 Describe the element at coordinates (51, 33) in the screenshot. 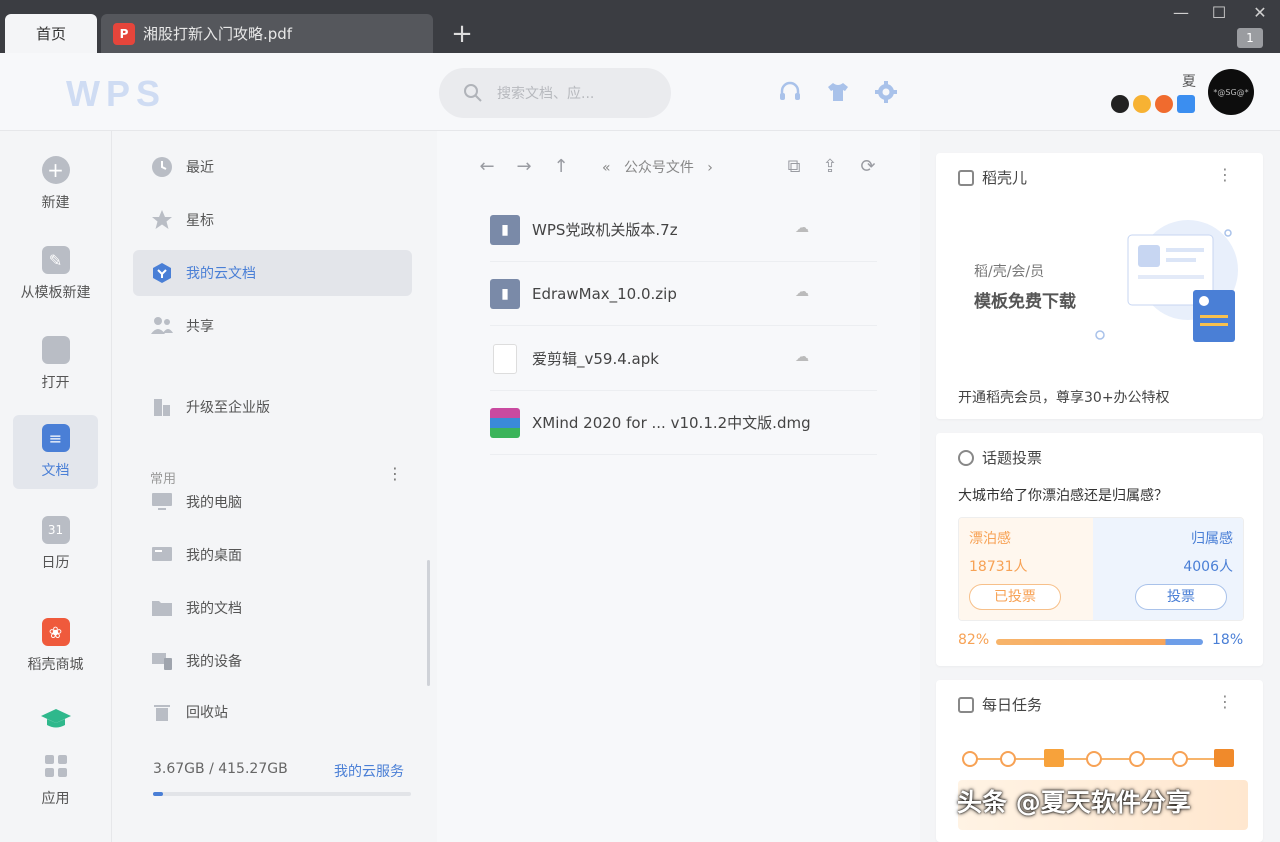

I see `tab-home: 首页` at that location.